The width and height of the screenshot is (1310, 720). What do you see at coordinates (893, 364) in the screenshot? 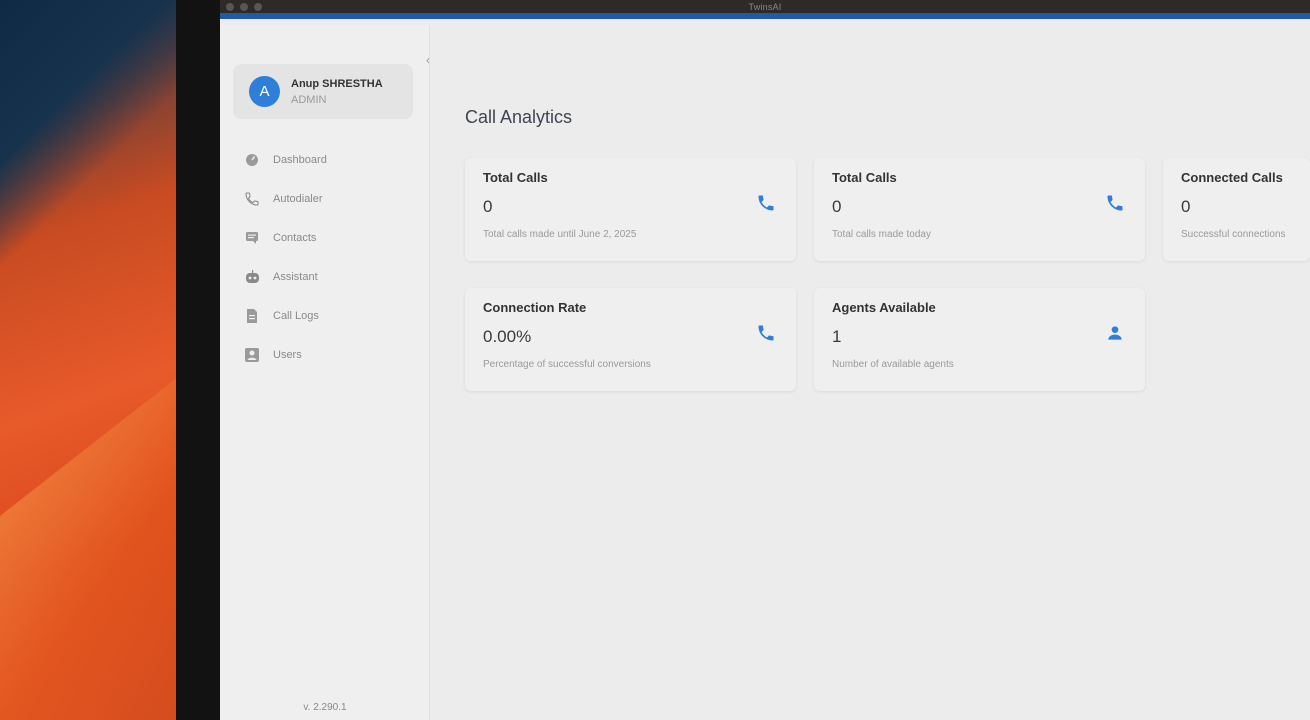
I see `card-subtitle: Number of available agents` at bounding box center [893, 364].